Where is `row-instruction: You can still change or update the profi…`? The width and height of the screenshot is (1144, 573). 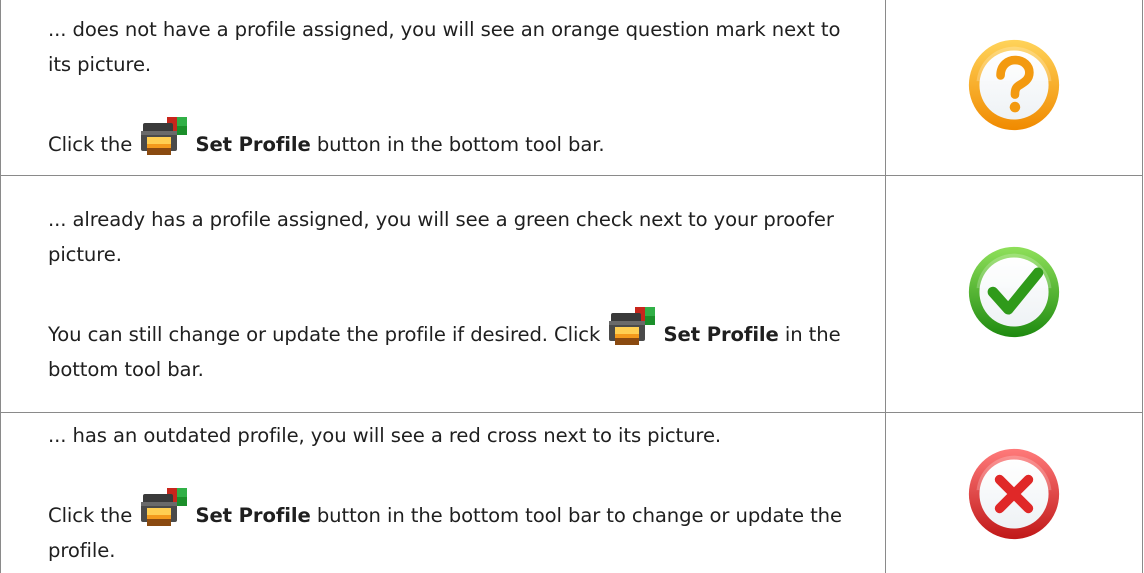 row-instruction: You can still change or update the profi… is located at coordinates (452, 347).